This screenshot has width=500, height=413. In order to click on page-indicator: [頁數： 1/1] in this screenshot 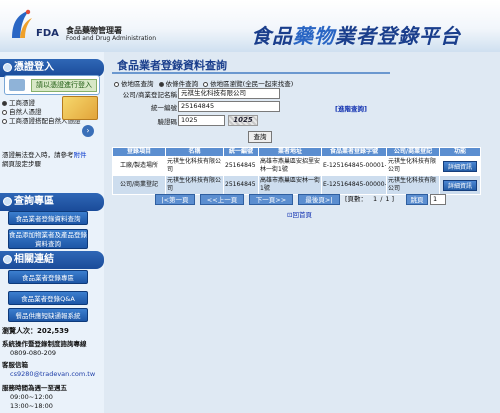, I will do `click(370, 199)`.